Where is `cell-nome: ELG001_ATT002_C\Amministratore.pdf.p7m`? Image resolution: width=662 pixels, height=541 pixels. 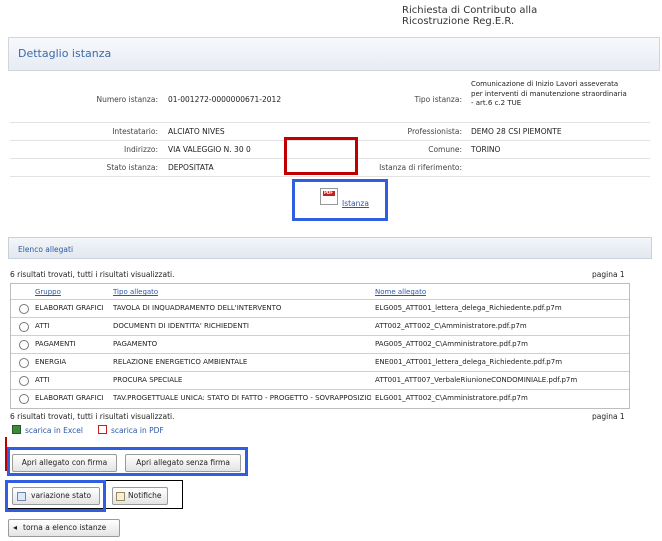
cell-nome: ELG001_ATT002_C\Amministratore.pdf.p7m is located at coordinates (451, 398).